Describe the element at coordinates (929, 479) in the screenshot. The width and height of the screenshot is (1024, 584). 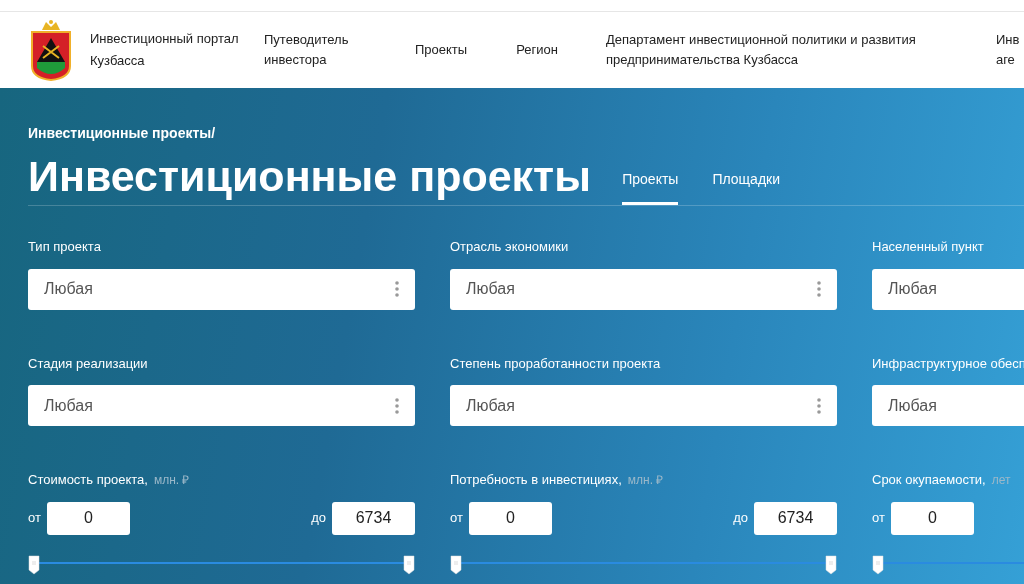
I see `filter-label: Срок окупаемости,` at that location.